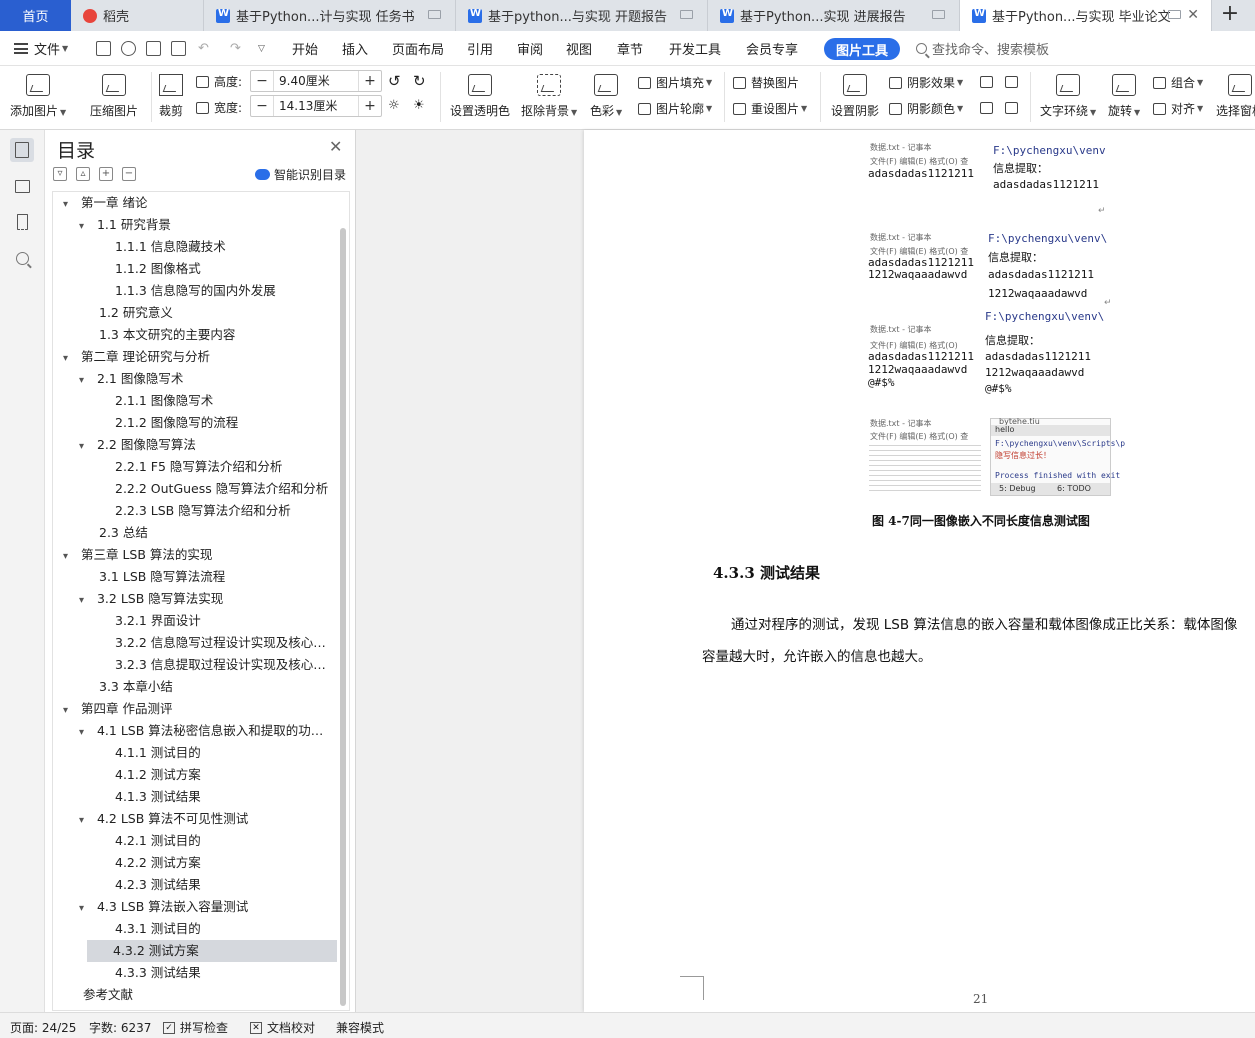 Image resolution: width=1255 pixels, height=1038 pixels. What do you see at coordinates (193, 225) in the screenshot?
I see `toc-item: ▾ 1.1 研究背景` at bounding box center [193, 225].